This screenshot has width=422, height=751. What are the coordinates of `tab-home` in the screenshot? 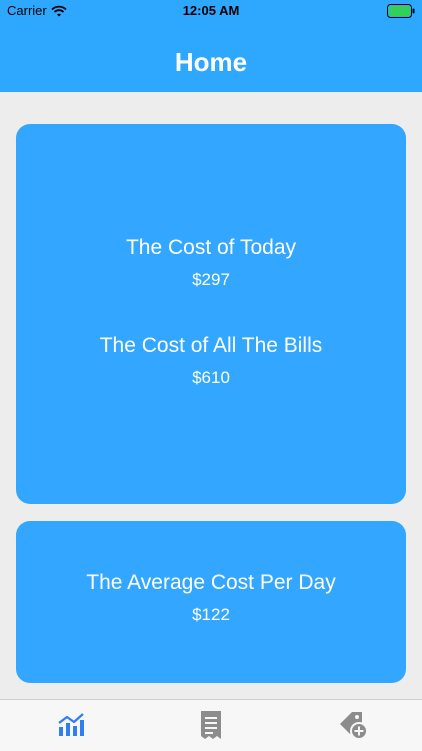 It's located at (71, 725).